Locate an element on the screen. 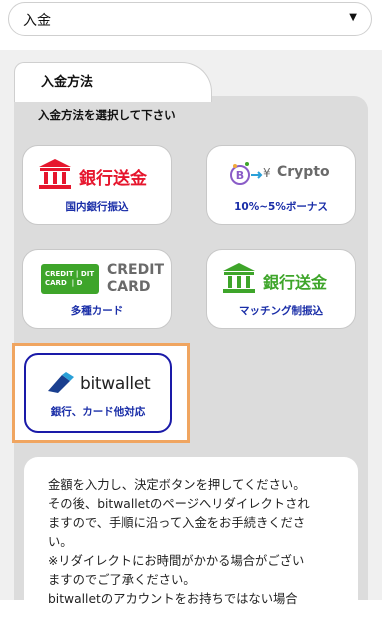 The width and height of the screenshot is (382, 617). notice-line: その後、bitwalletのページへリダイレクトされ is located at coordinates (179, 504).